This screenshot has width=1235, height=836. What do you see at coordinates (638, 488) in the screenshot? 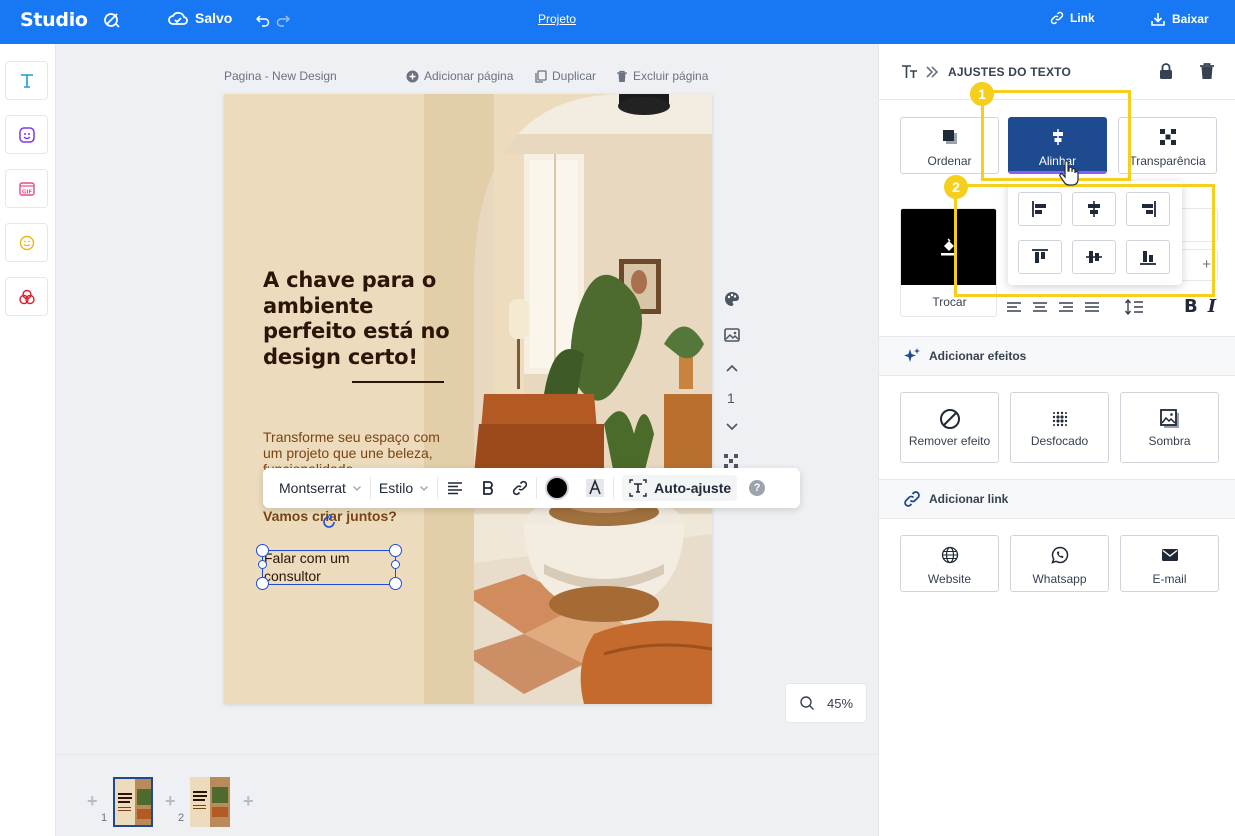
I see `auto-fit-icon` at bounding box center [638, 488].